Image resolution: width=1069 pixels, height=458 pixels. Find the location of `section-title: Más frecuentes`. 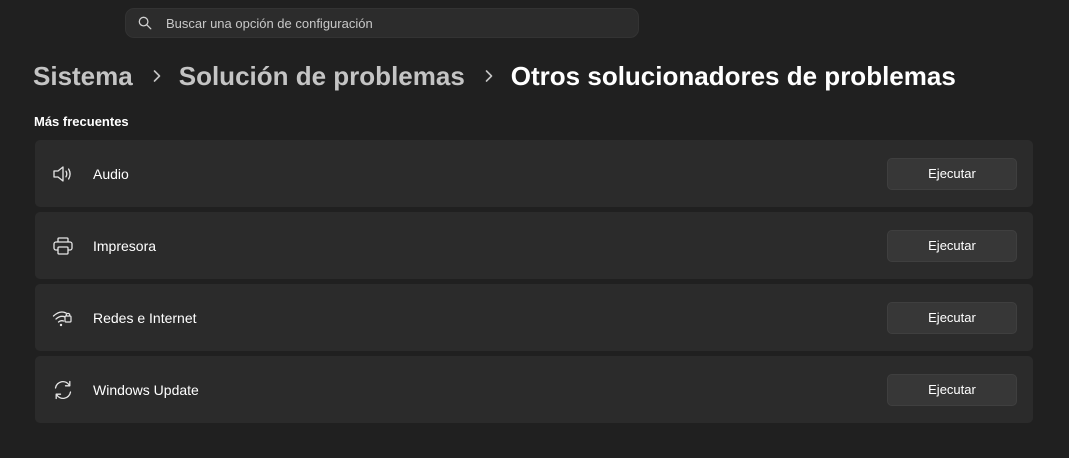

section-title: Más frecuentes is located at coordinates (81, 121).